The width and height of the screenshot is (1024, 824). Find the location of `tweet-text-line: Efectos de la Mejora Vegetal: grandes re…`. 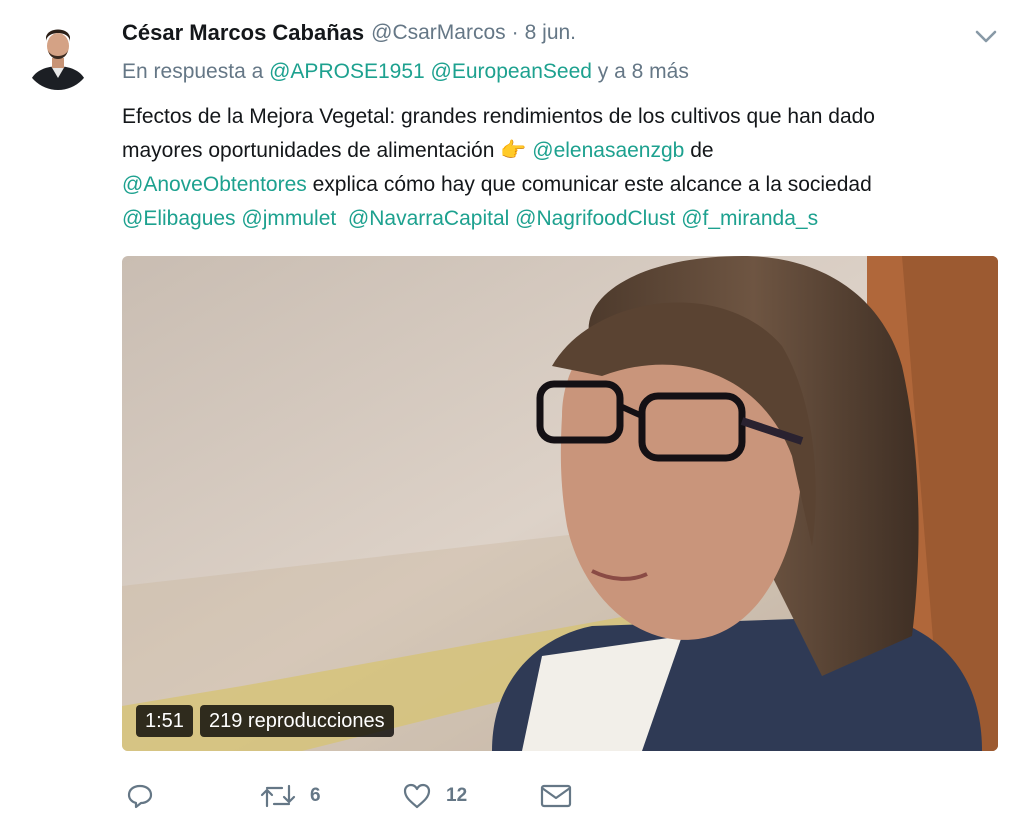

tweet-text-line: Efectos de la Mejora Vegetal: grandes re… is located at coordinates (498, 116).